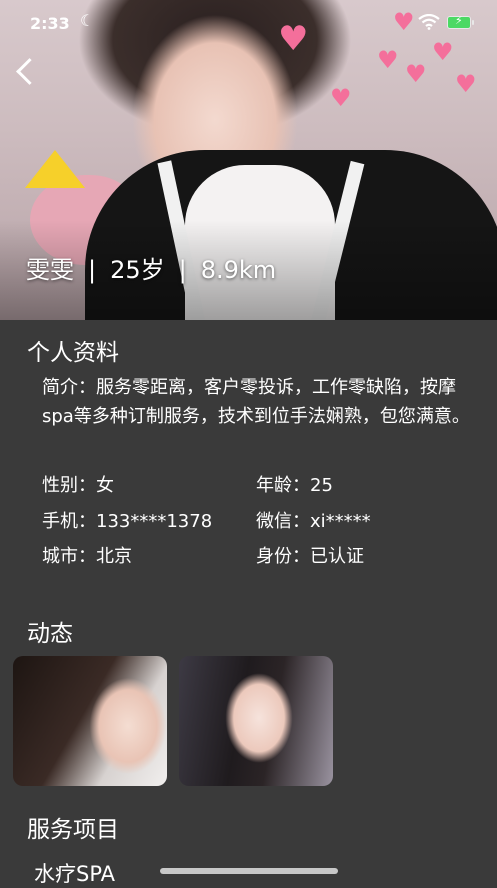 This screenshot has width=497, height=888. I want to click on moments-section-title: 动态, so click(50, 634).